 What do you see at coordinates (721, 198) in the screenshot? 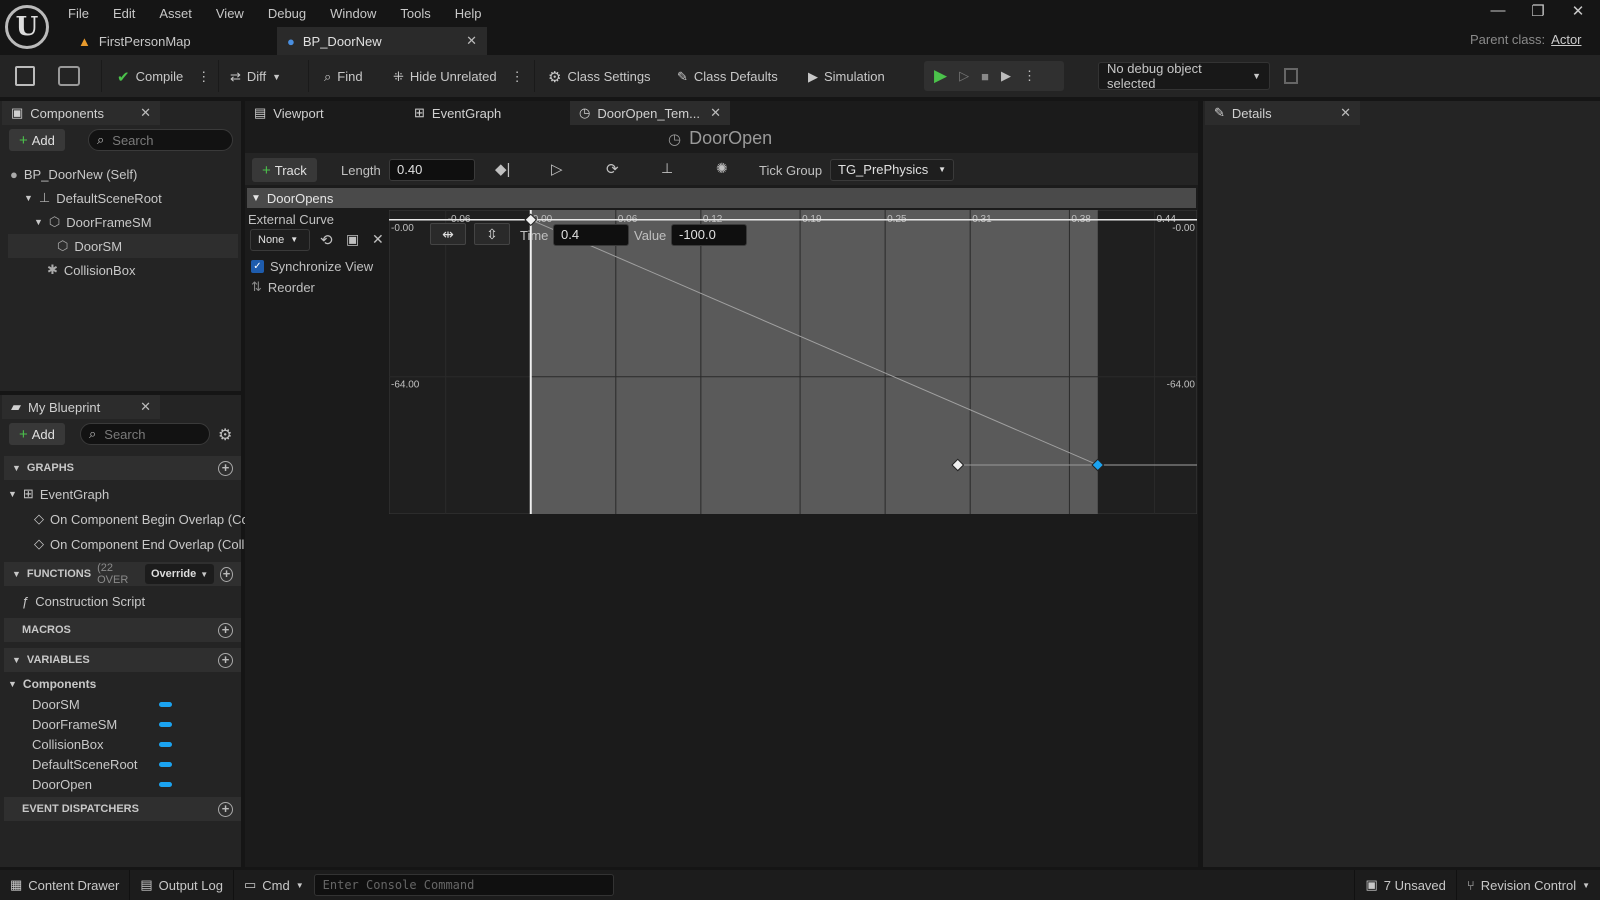
I see `track-header: ▼ DoorOpens` at bounding box center [721, 198].